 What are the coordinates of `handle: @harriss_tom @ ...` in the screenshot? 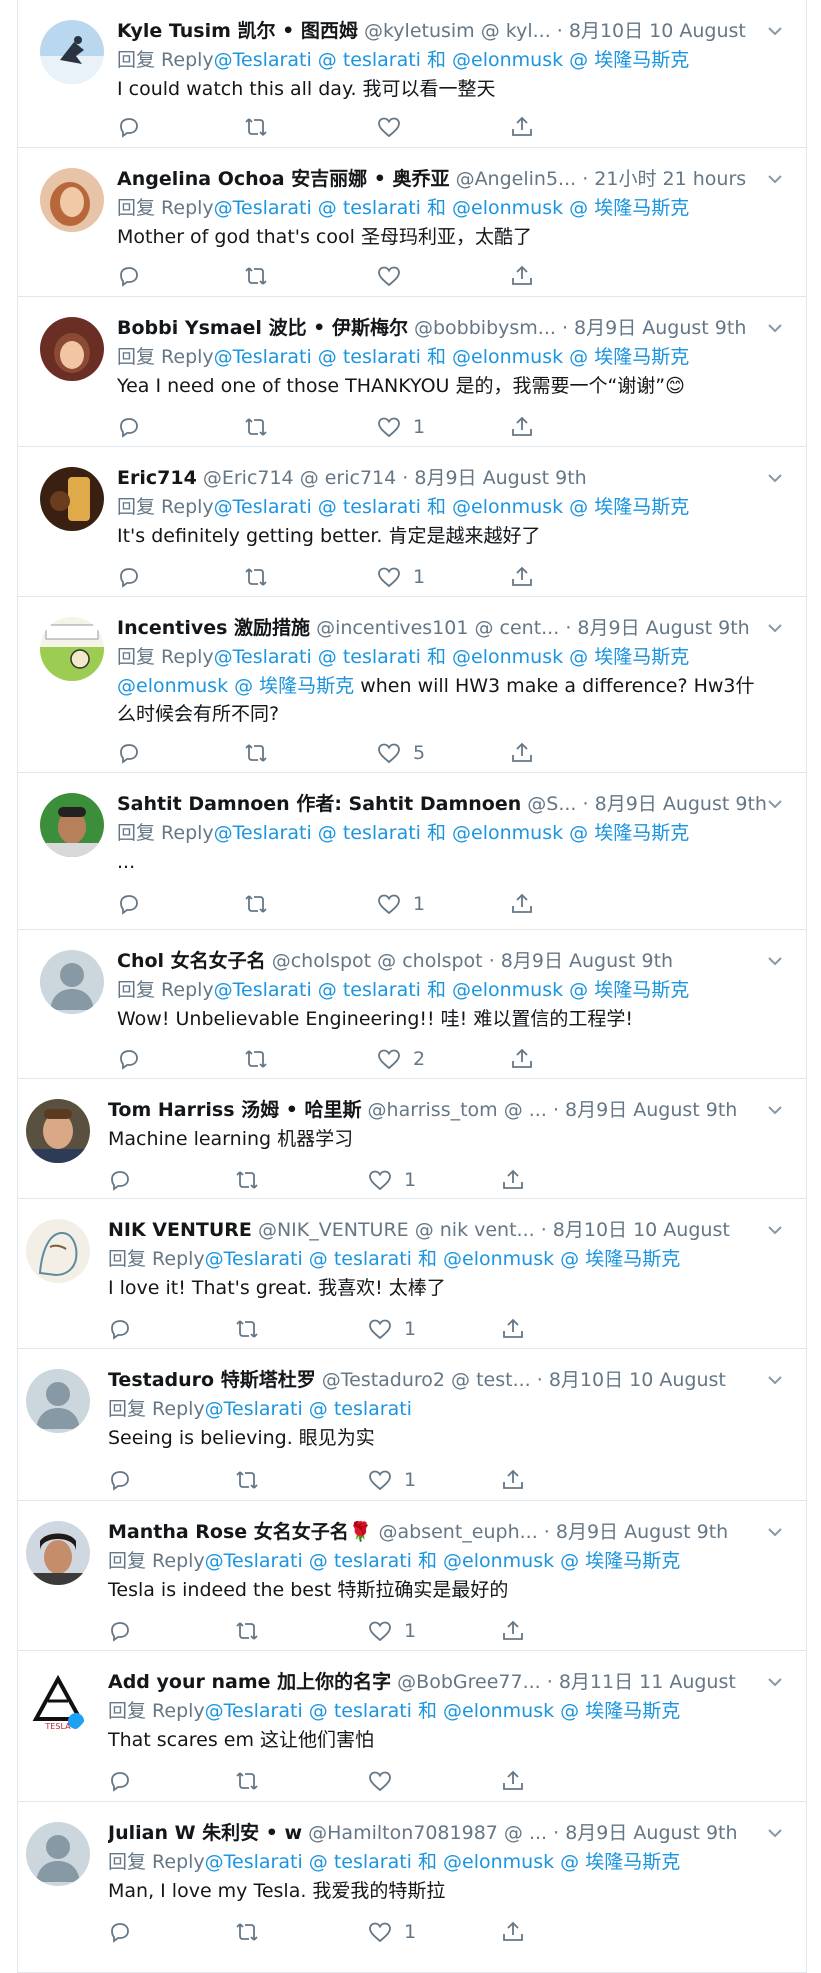 It's located at (457, 1110).